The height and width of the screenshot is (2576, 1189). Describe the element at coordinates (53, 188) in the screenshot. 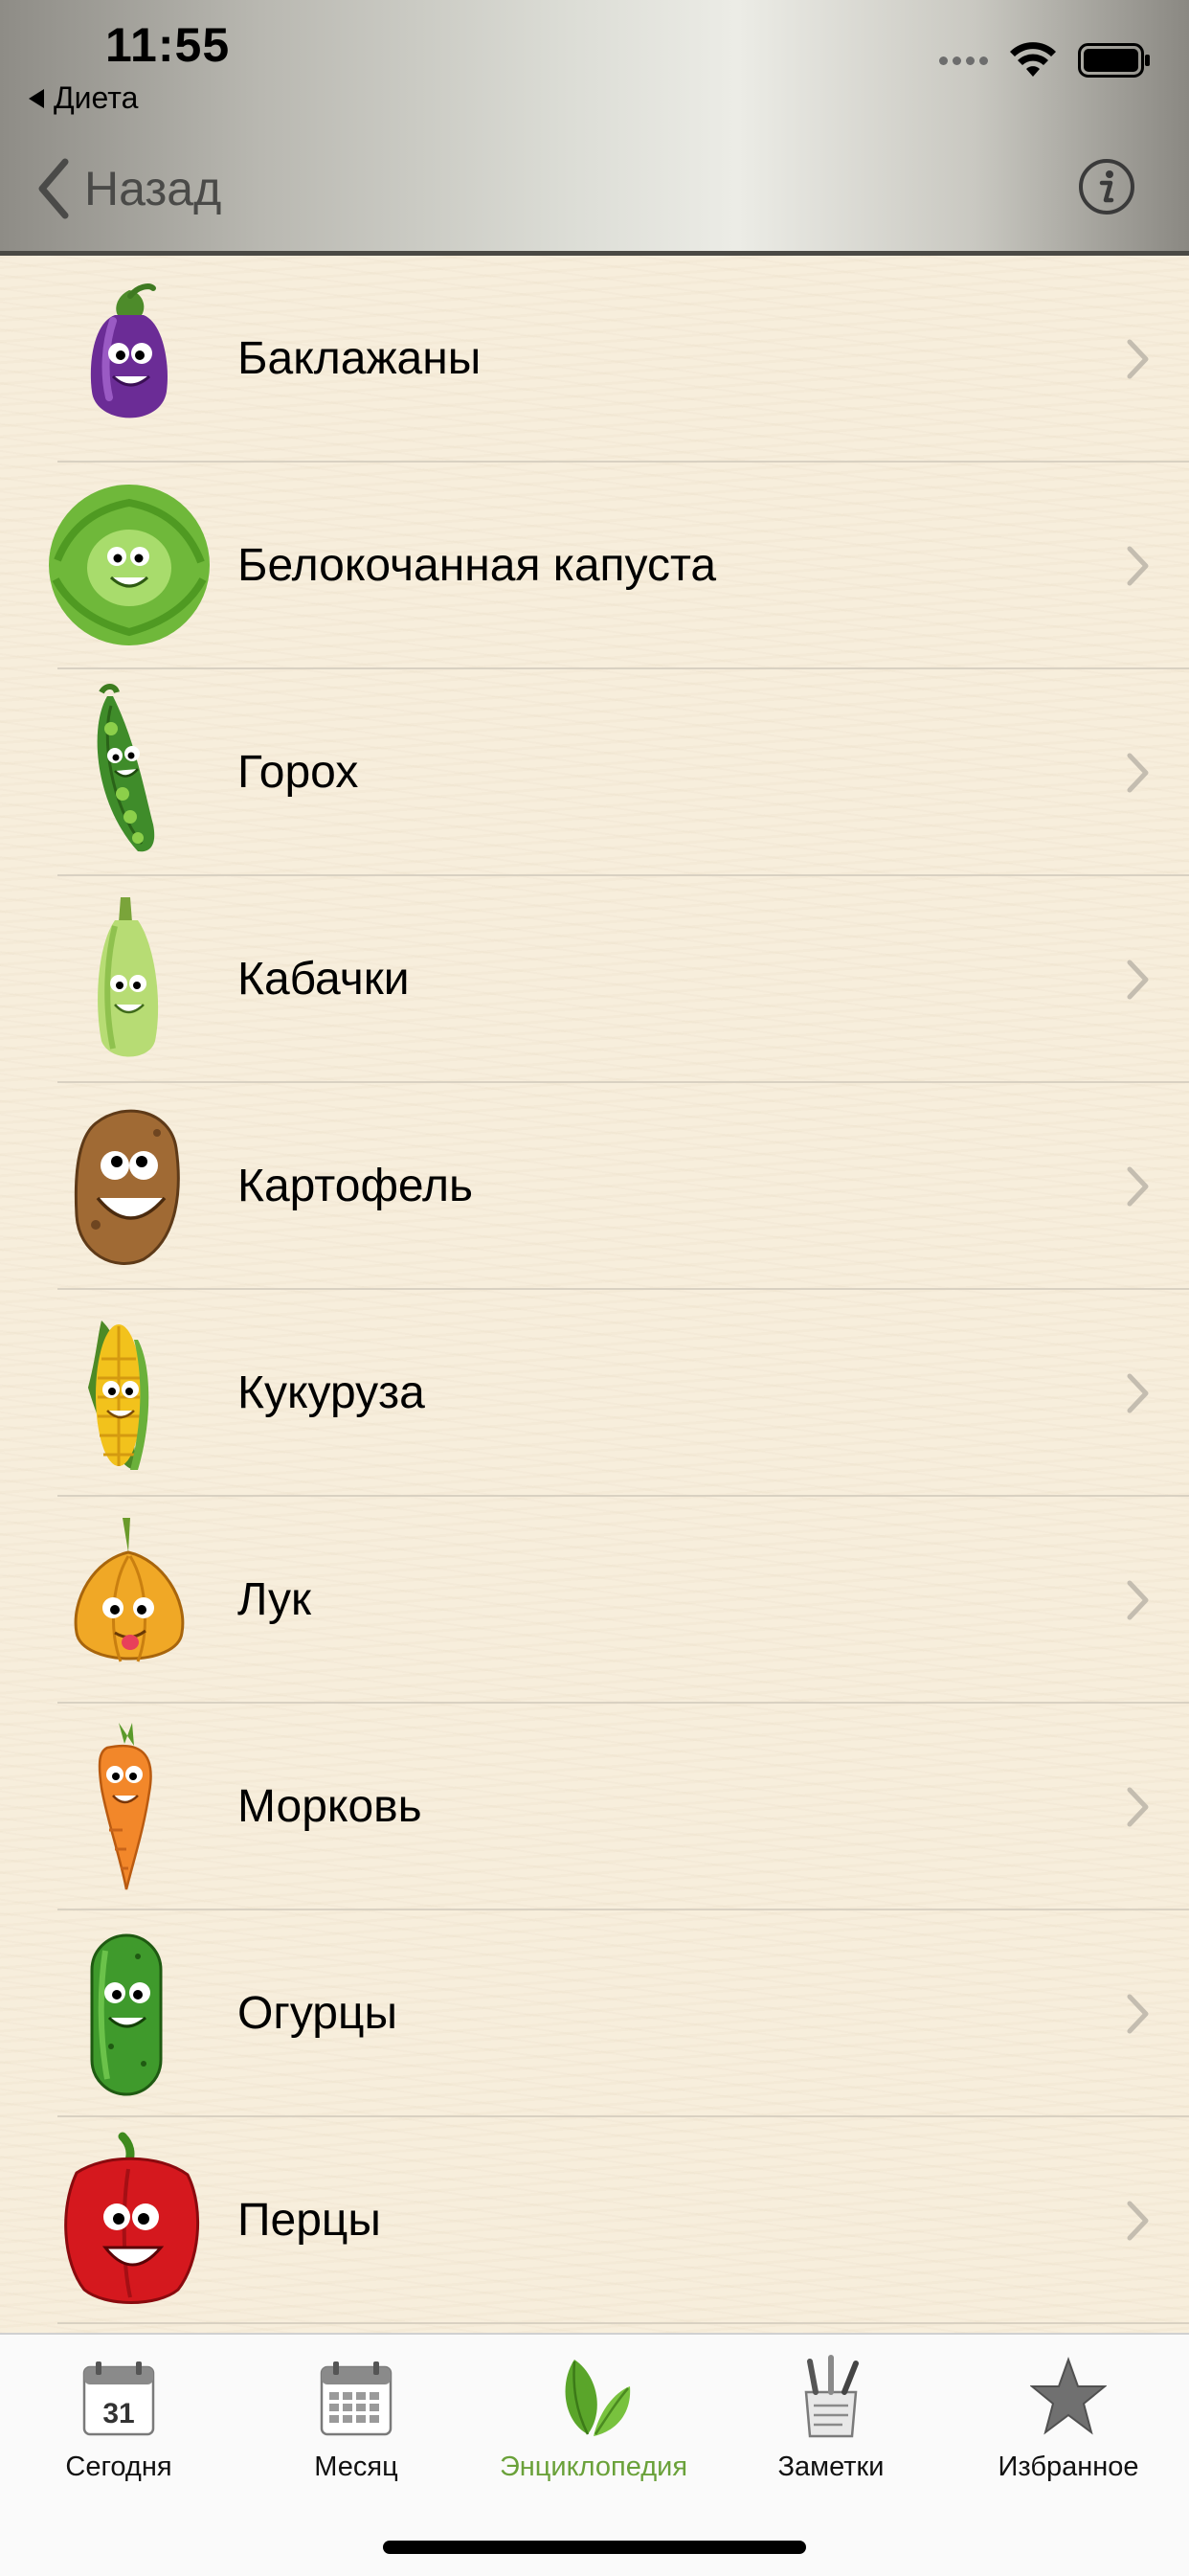

I see `chevron-left-icon` at that location.